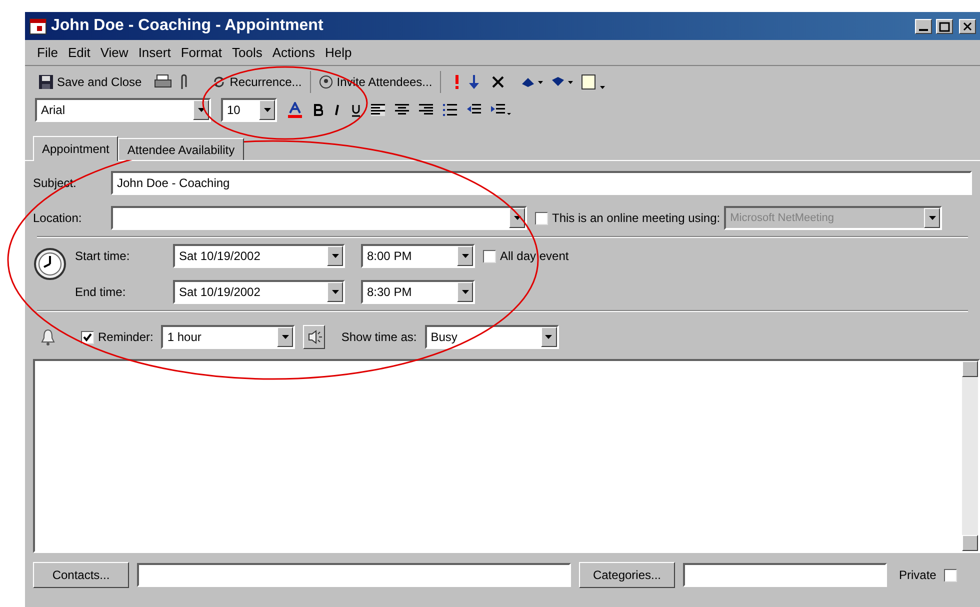  What do you see at coordinates (75, 148) in the screenshot?
I see `tab: Appointment` at bounding box center [75, 148].